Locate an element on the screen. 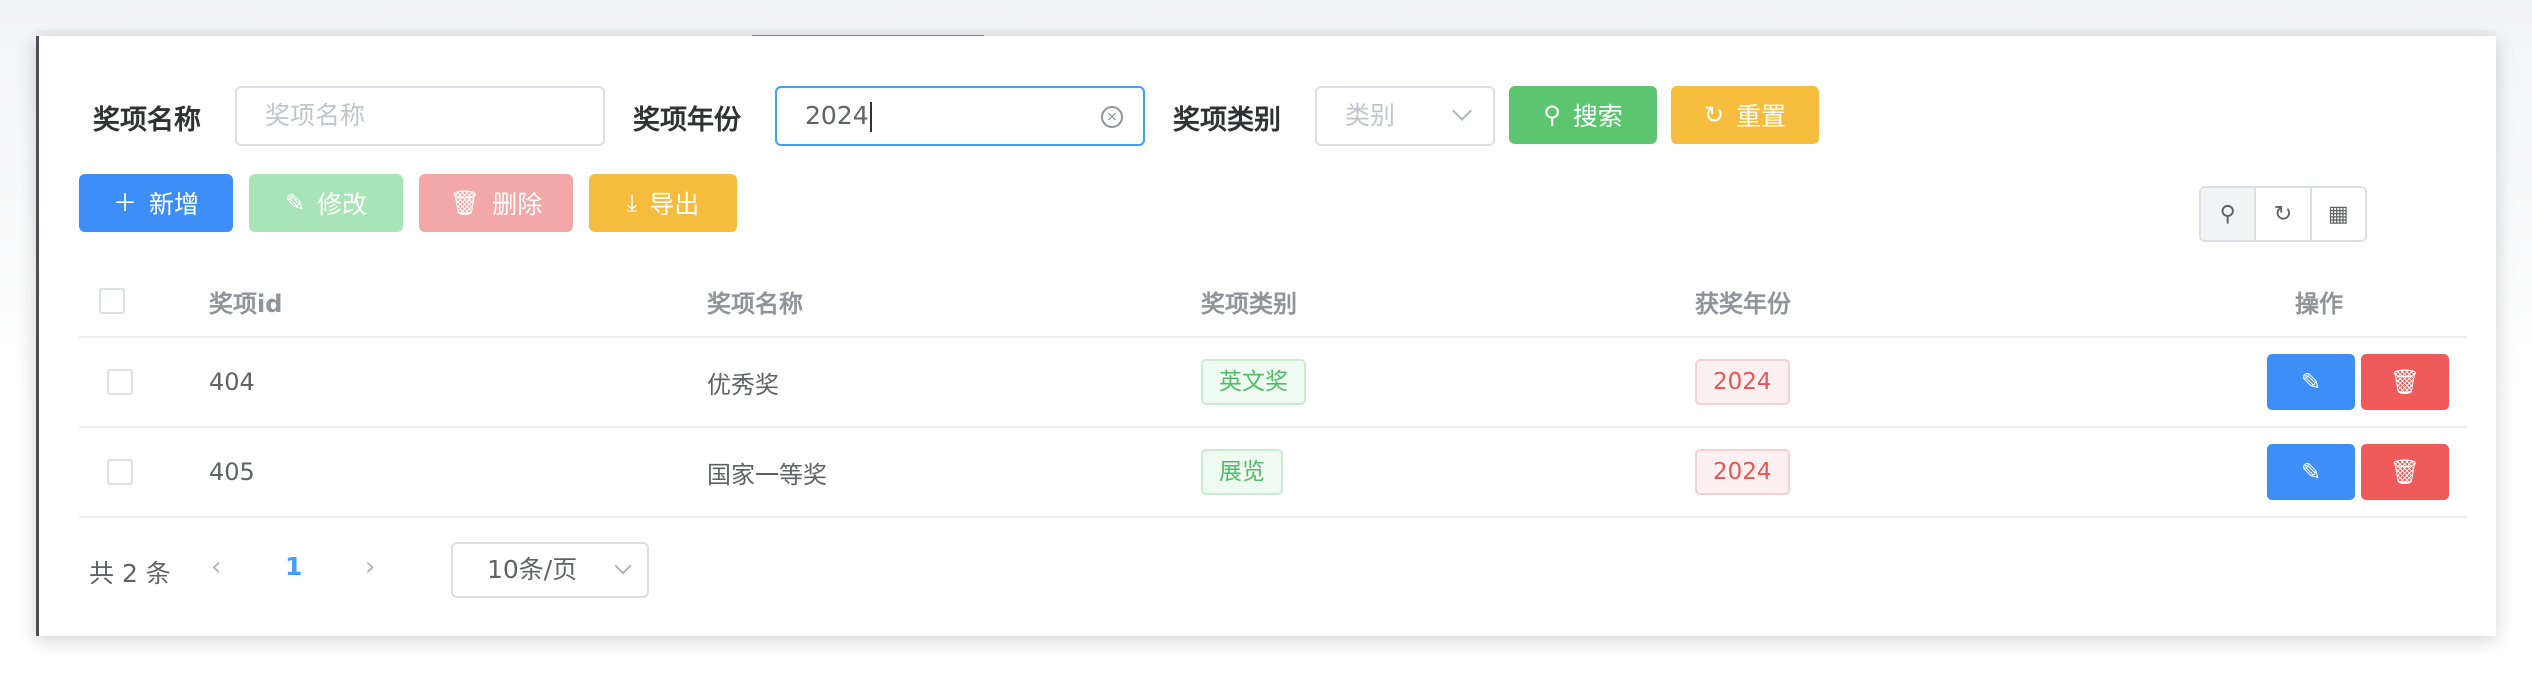 This screenshot has width=2532, height=674. cell-id: 404 is located at coordinates (232, 382).